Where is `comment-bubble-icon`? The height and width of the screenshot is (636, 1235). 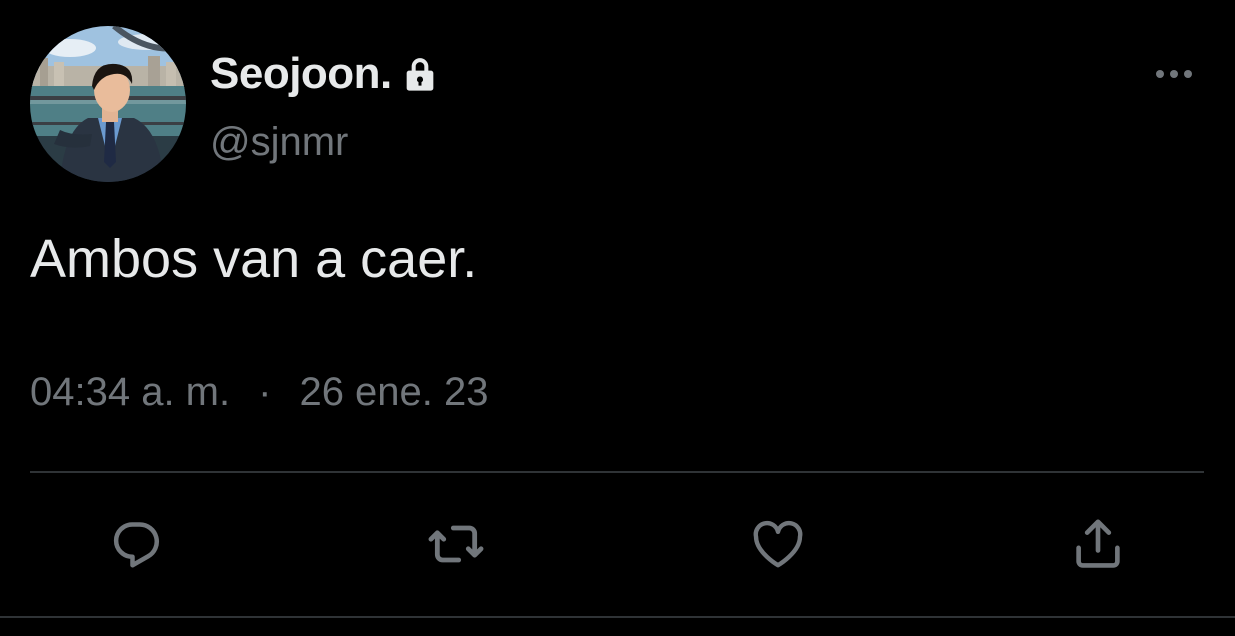
comment-bubble-icon is located at coordinates (136, 545).